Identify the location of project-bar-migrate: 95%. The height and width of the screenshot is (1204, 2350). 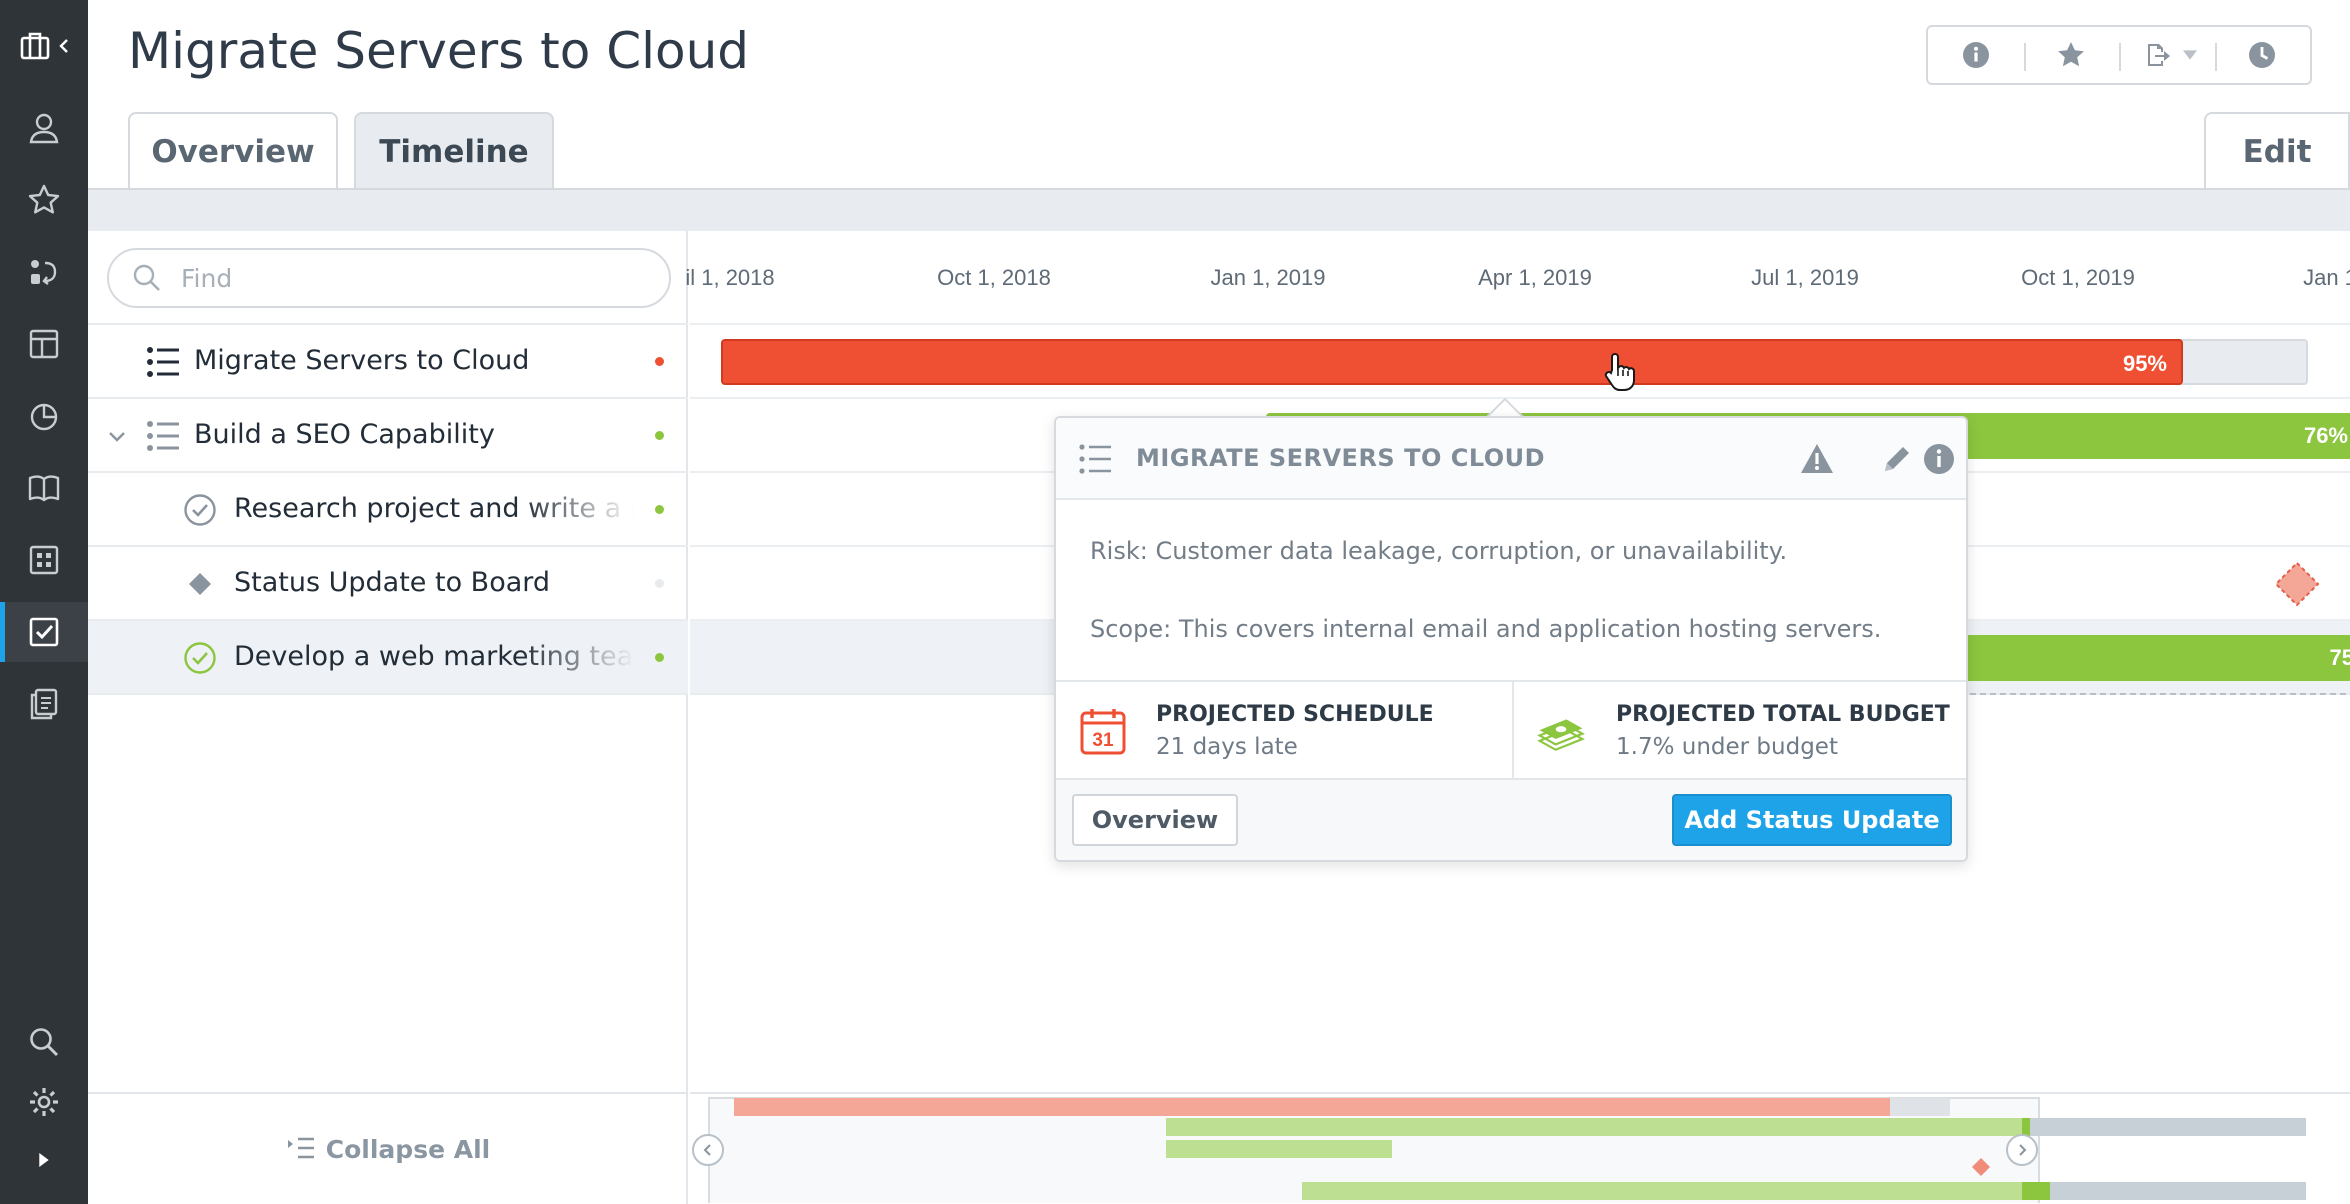
(1452, 362).